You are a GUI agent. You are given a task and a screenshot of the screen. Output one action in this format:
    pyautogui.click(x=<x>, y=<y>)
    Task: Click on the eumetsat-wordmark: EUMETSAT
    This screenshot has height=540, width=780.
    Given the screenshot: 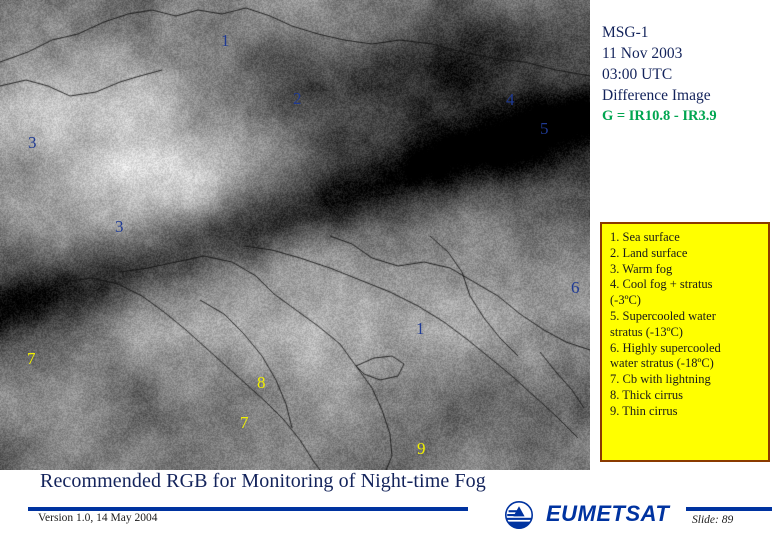 What is the action you would take?
    pyautogui.click(x=608, y=513)
    